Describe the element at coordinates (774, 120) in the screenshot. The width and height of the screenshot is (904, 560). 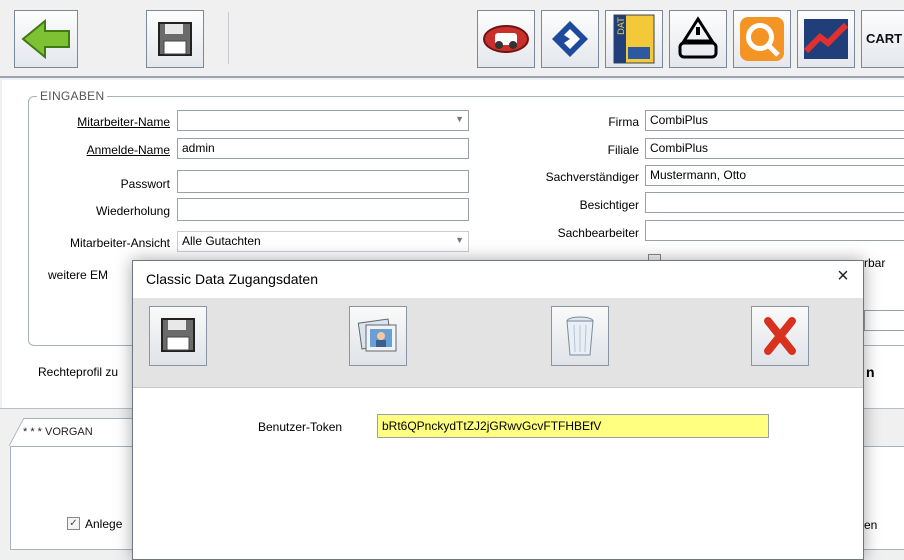
I see `company-input: CombiPlus` at that location.